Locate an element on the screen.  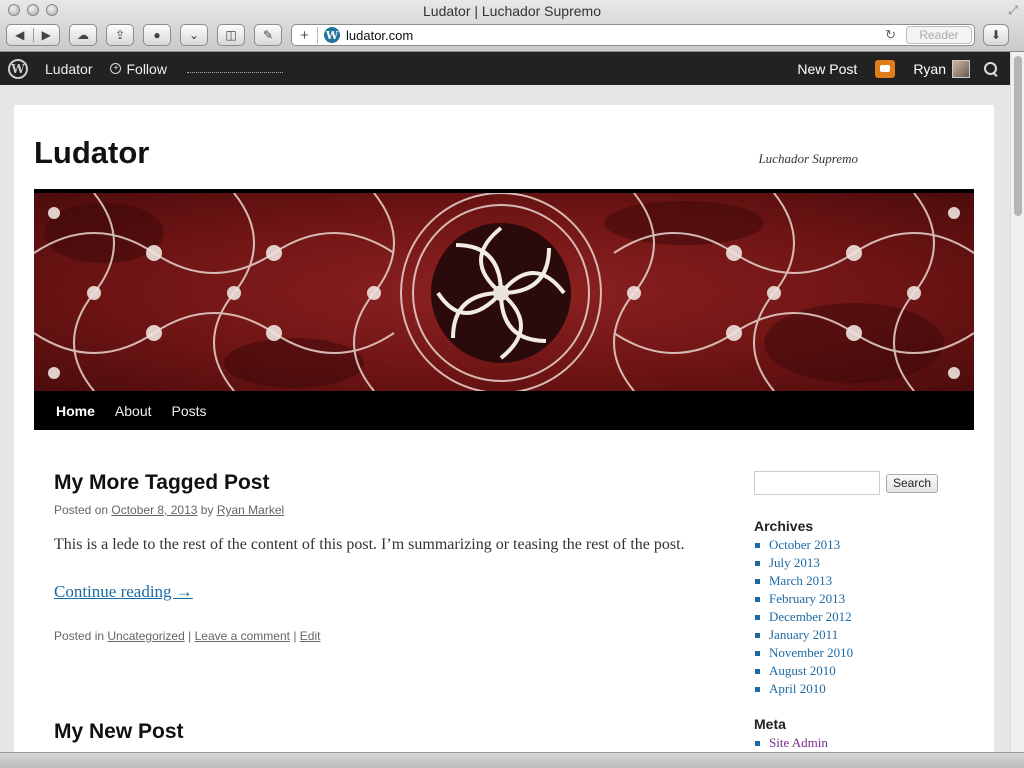
archive-link: January 2011 is located at coordinates (854, 635).